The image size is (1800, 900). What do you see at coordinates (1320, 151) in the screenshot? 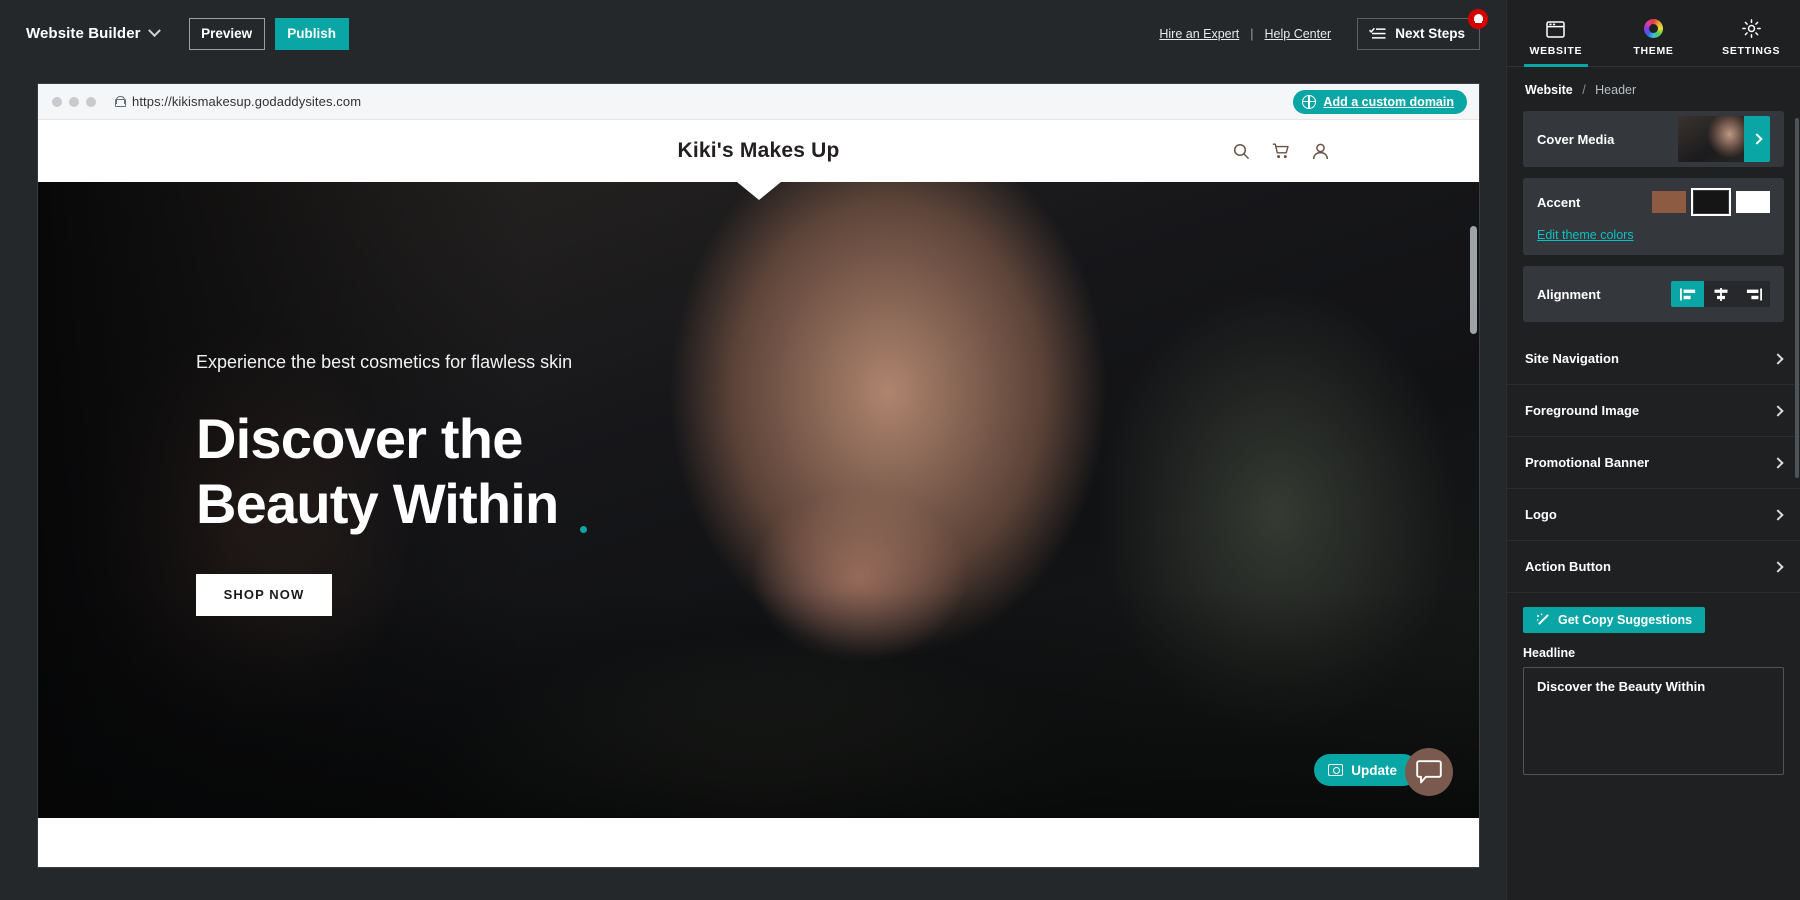
I see `account-icon` at bounding box center [1320, 151].